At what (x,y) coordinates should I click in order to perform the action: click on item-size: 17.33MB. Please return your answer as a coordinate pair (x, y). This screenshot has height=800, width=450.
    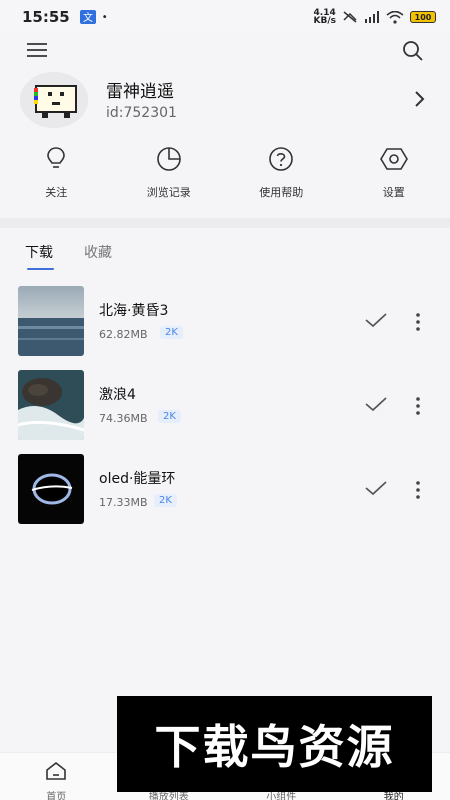
    Looking at the image, I should click on (123, 502).